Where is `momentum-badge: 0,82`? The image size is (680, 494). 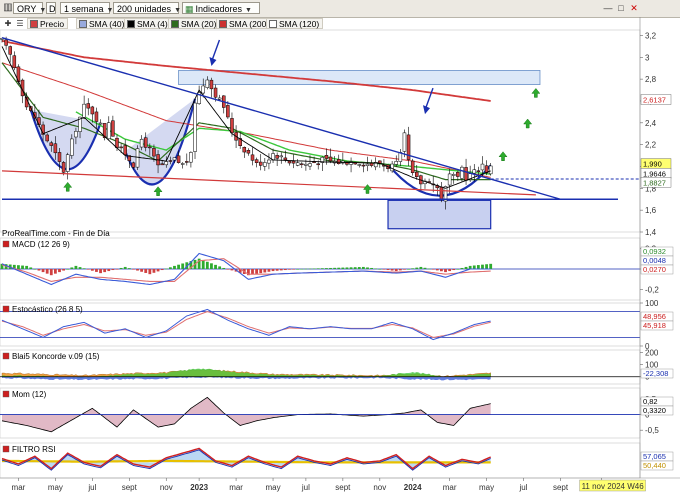 momentum-badge: 0,82 is located at coordinates (650, 401).